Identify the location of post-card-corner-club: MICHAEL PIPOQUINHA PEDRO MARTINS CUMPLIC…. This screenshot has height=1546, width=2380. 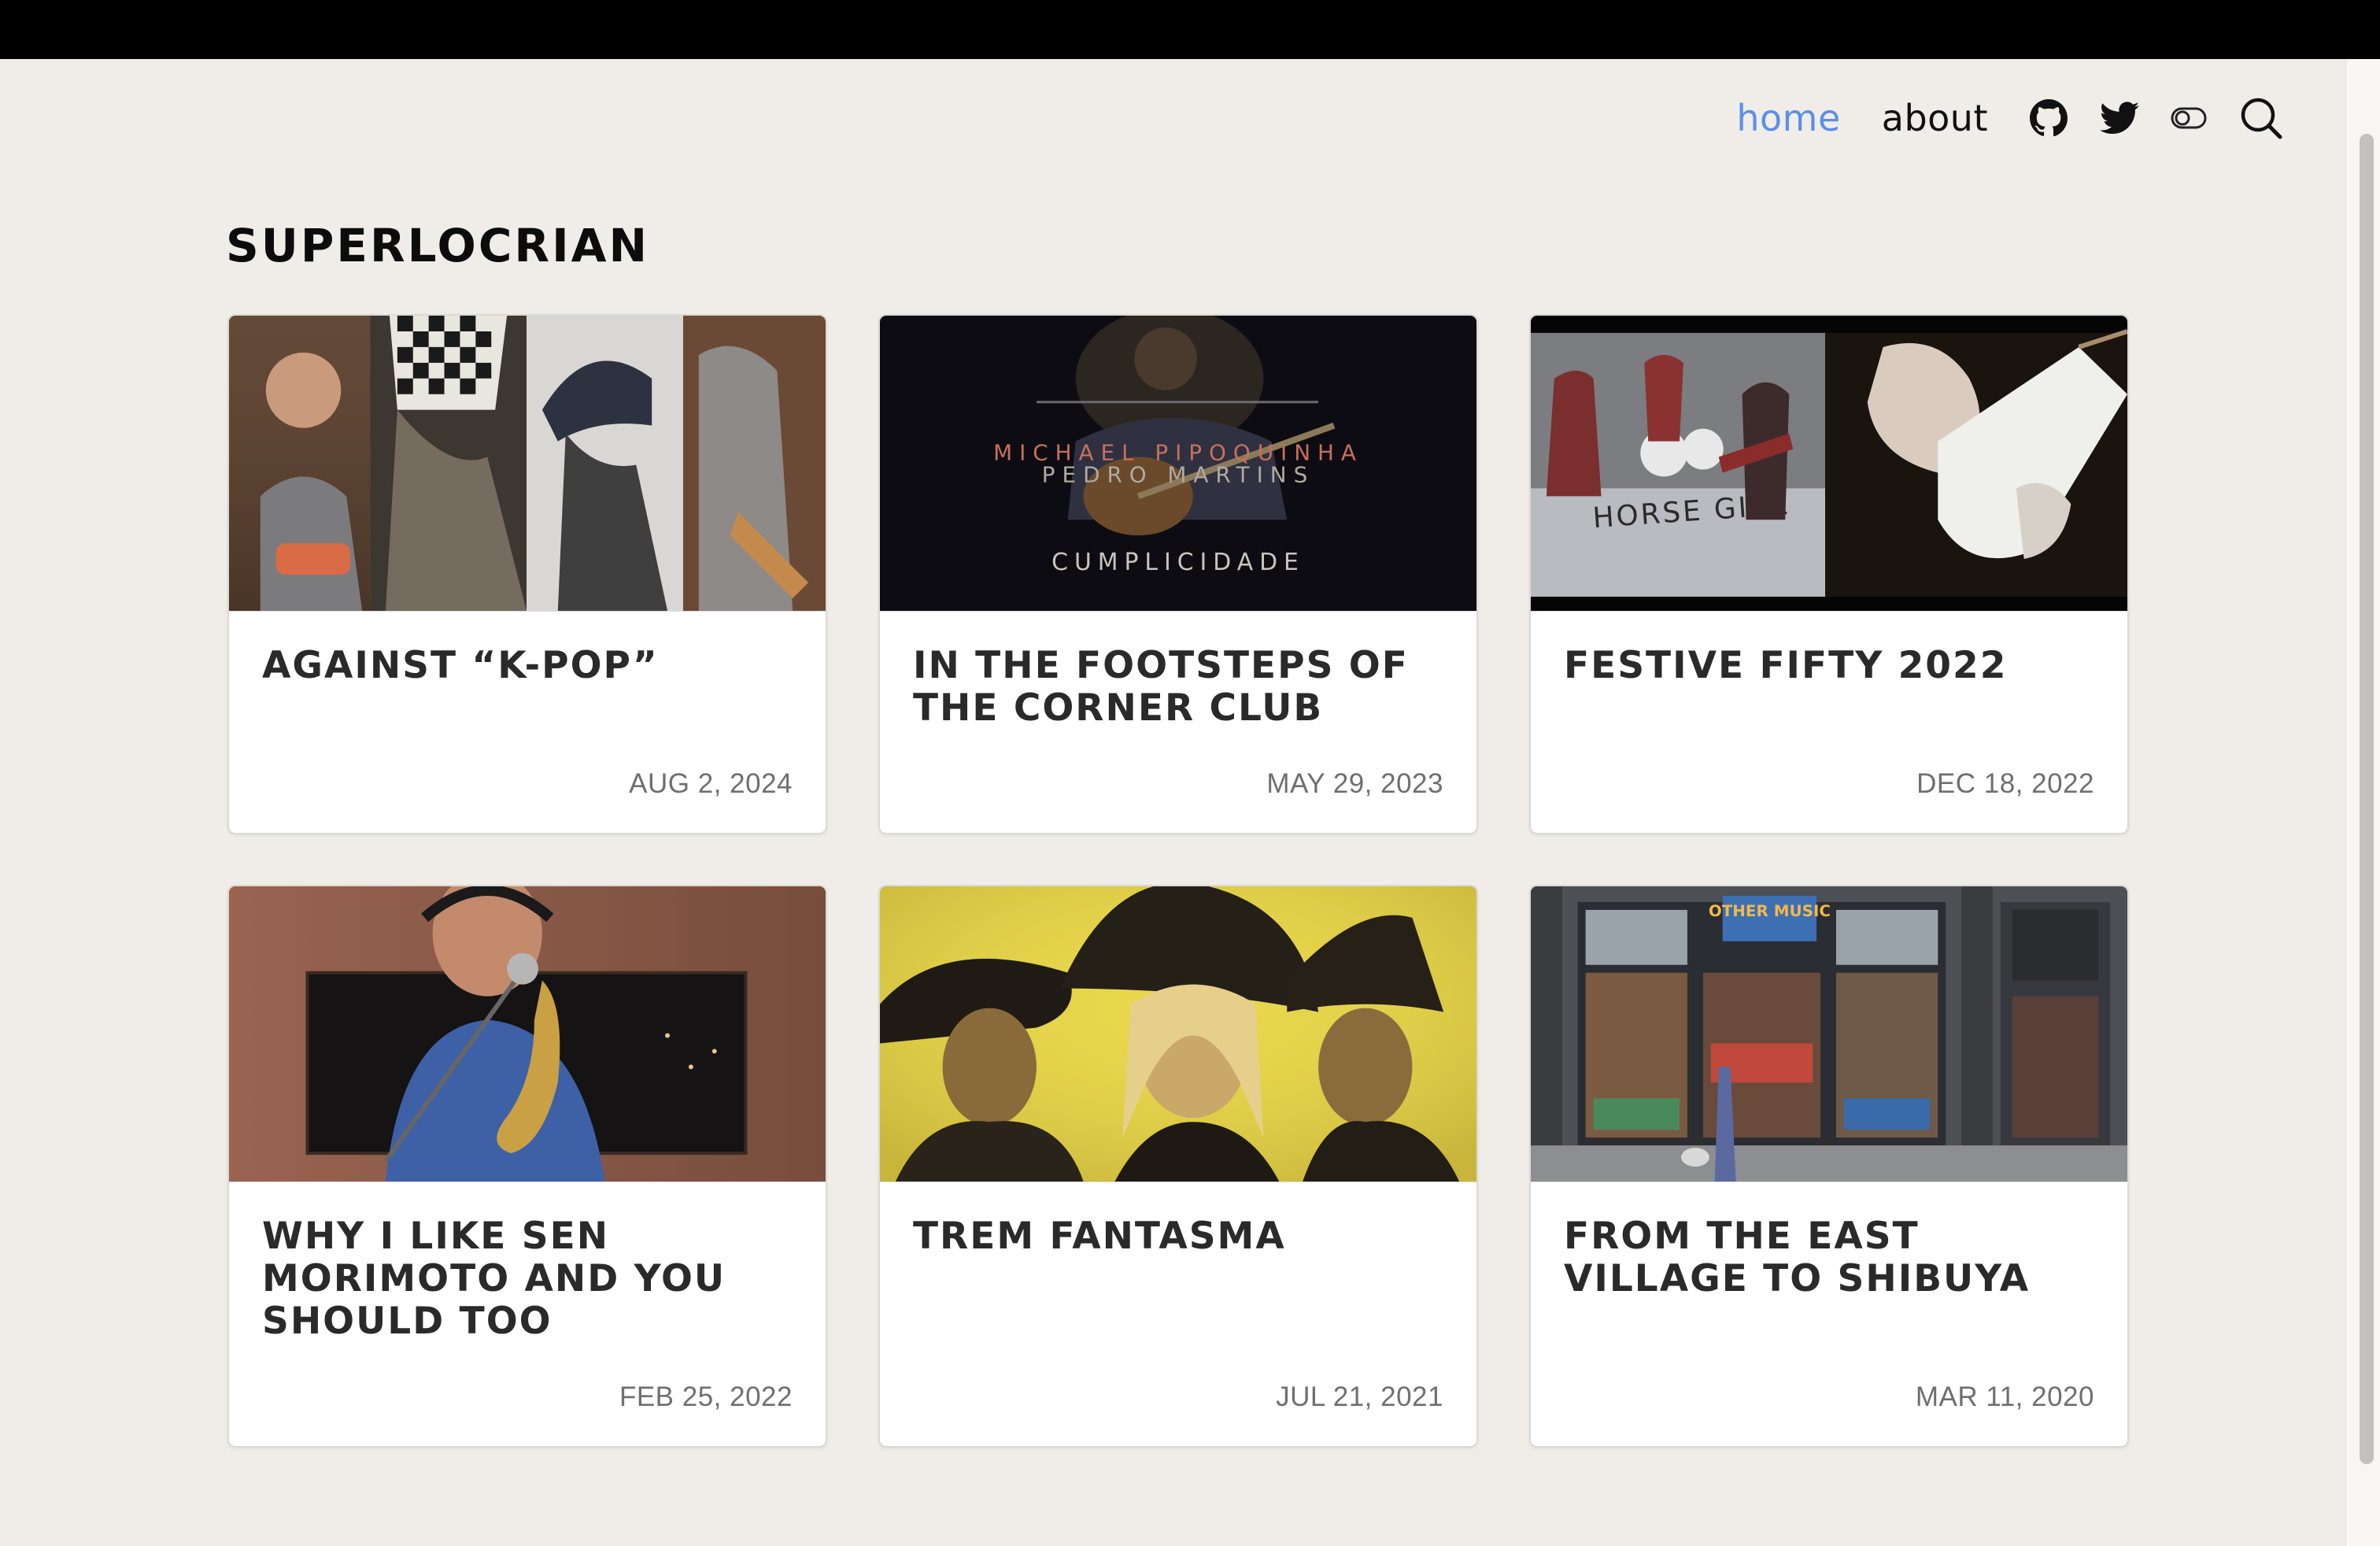
(1178, 574).